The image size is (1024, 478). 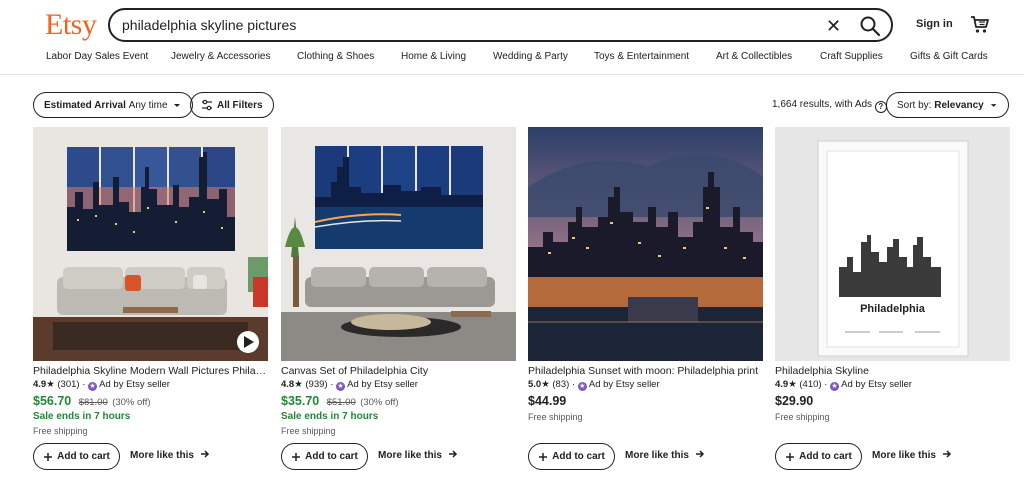 I want to click on price-row: $29.90, so click(x=892, y=401).